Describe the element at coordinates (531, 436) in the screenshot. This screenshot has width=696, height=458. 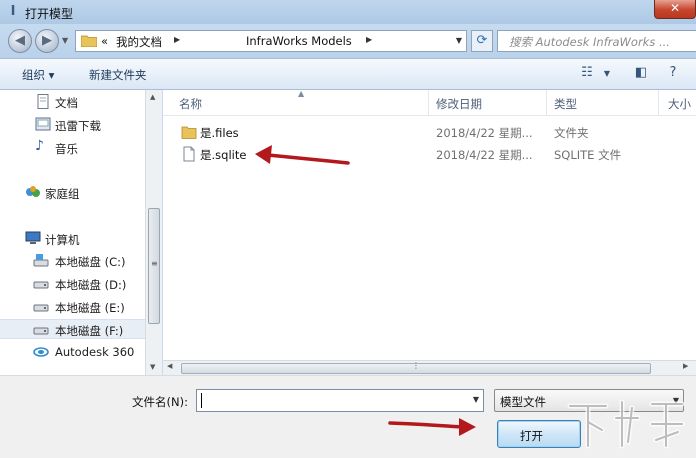
I see `open-button-label: 打开` at that location.